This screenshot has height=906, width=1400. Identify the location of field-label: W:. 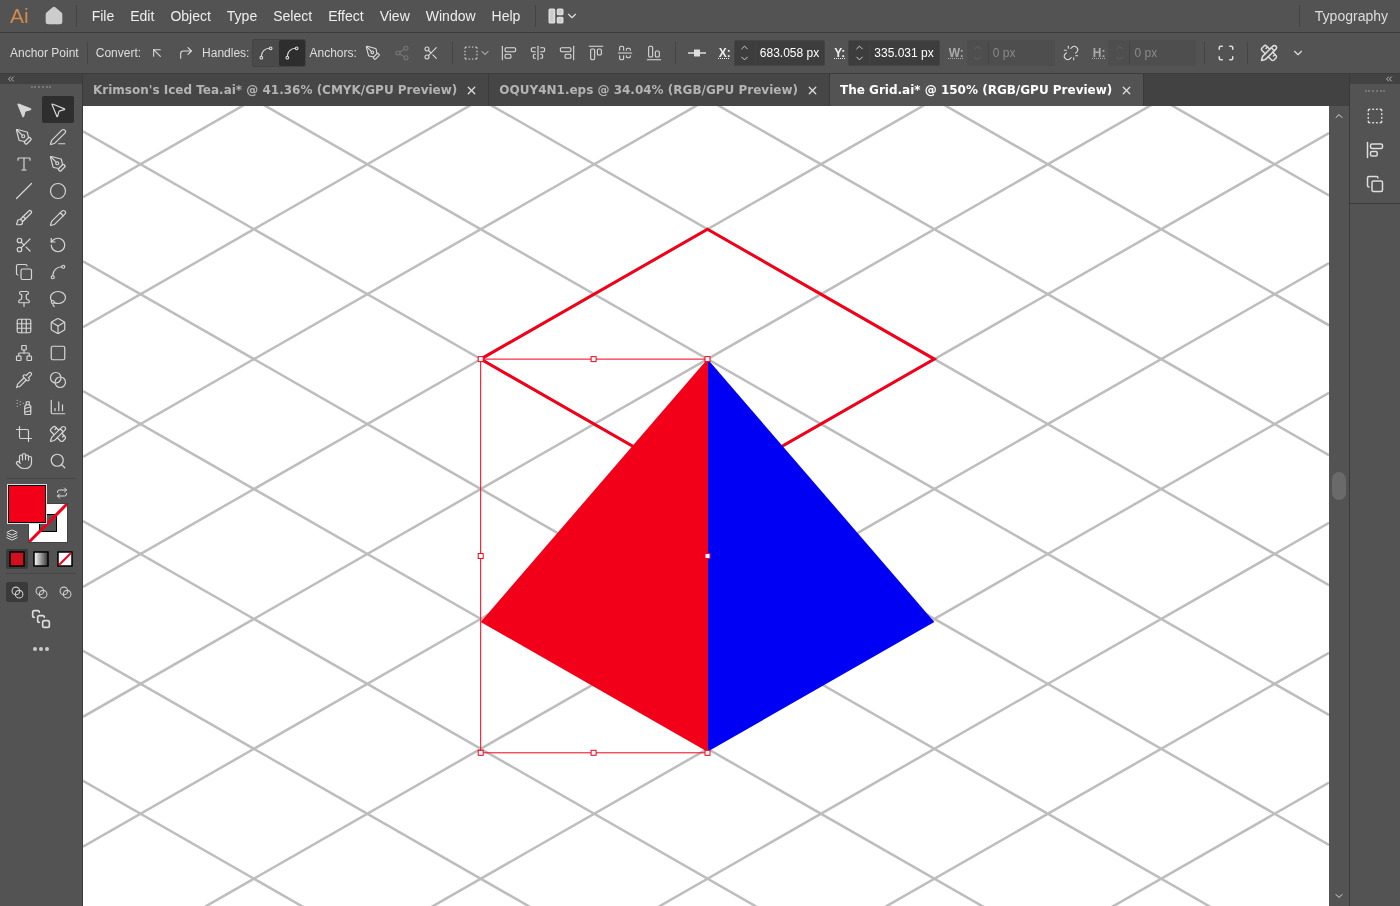
(956, 53).